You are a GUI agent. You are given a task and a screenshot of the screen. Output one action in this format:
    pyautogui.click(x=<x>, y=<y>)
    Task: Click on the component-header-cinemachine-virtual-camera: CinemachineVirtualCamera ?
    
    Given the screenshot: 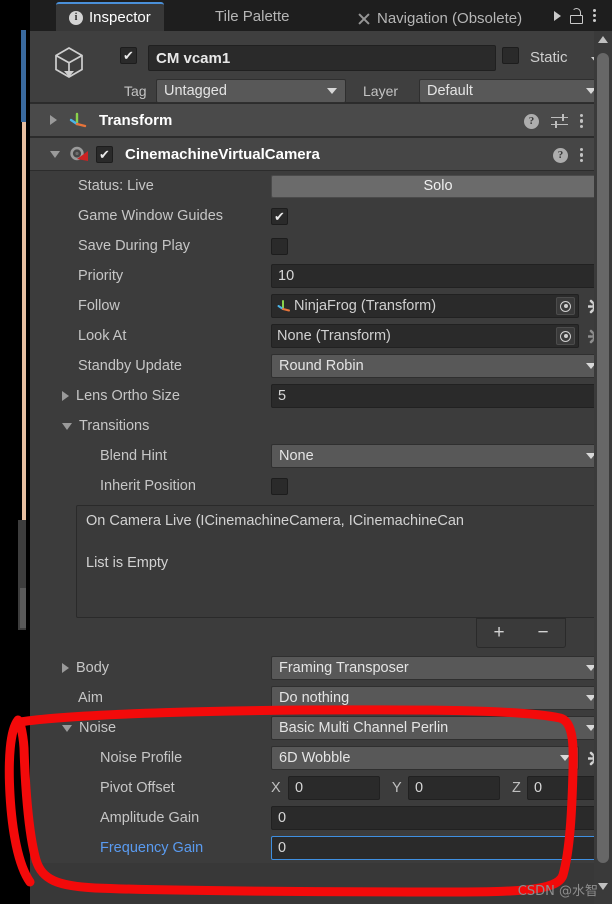 What is the action you would take?
    pyautogui.click(x=312, y=154)
    